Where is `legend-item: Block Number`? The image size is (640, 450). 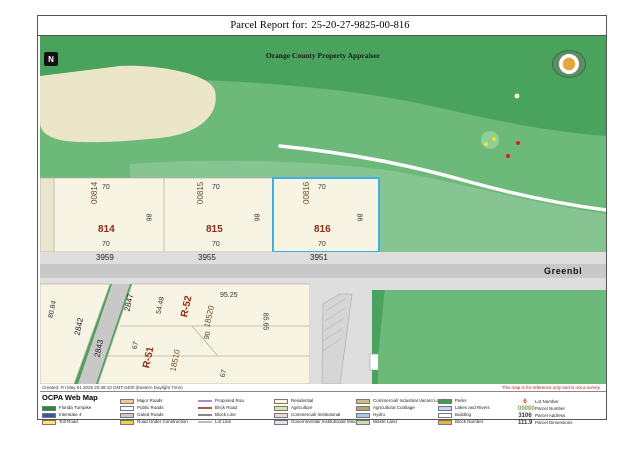 legend-item: Block Number is located at coordinates (460, 422).